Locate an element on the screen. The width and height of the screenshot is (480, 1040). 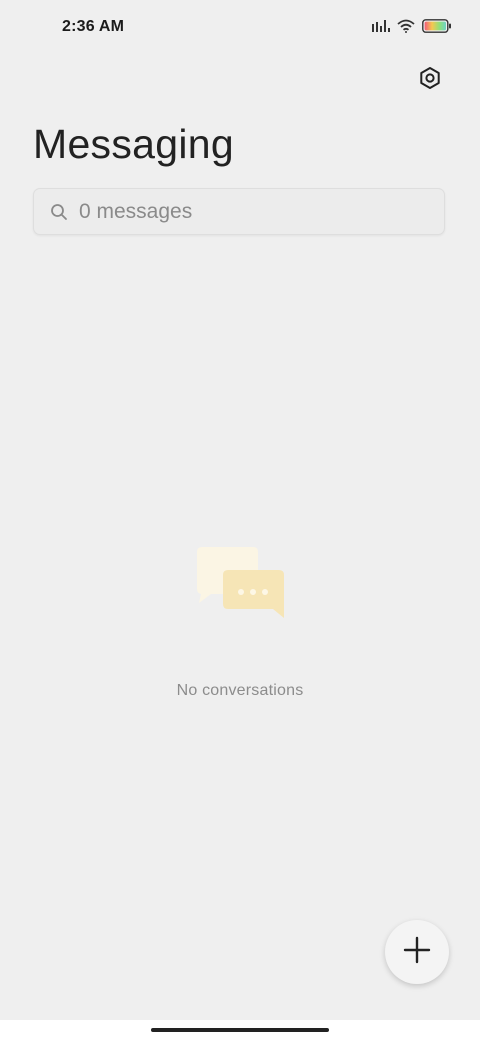
settings-button is located at coordinates (430, 80).